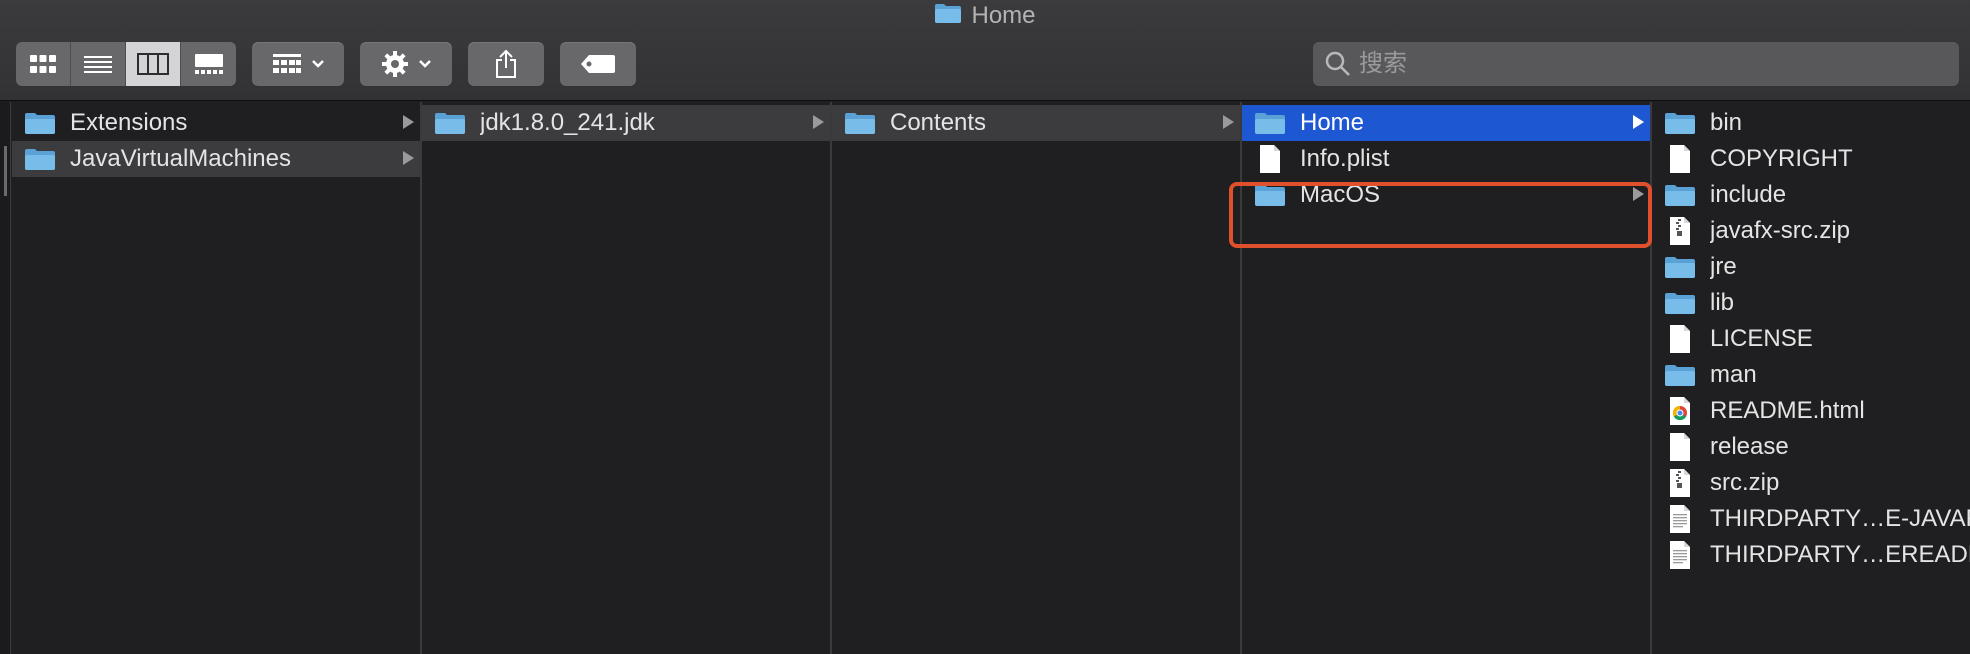 The image size is (1970, 654). I want to click on search-field, so click(1636, 64).